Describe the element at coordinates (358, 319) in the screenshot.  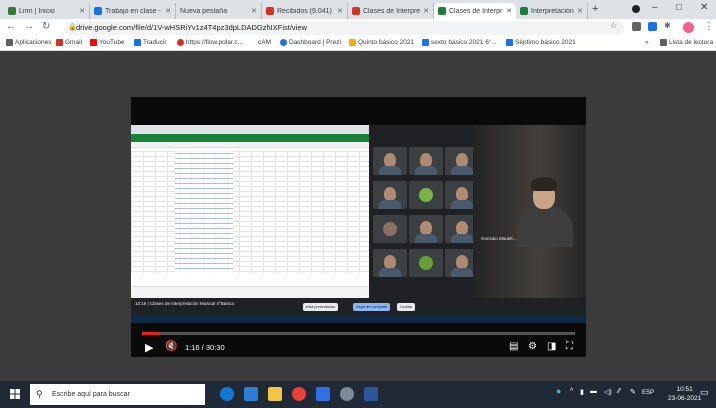
I see `recorded-taskbar` at that location.